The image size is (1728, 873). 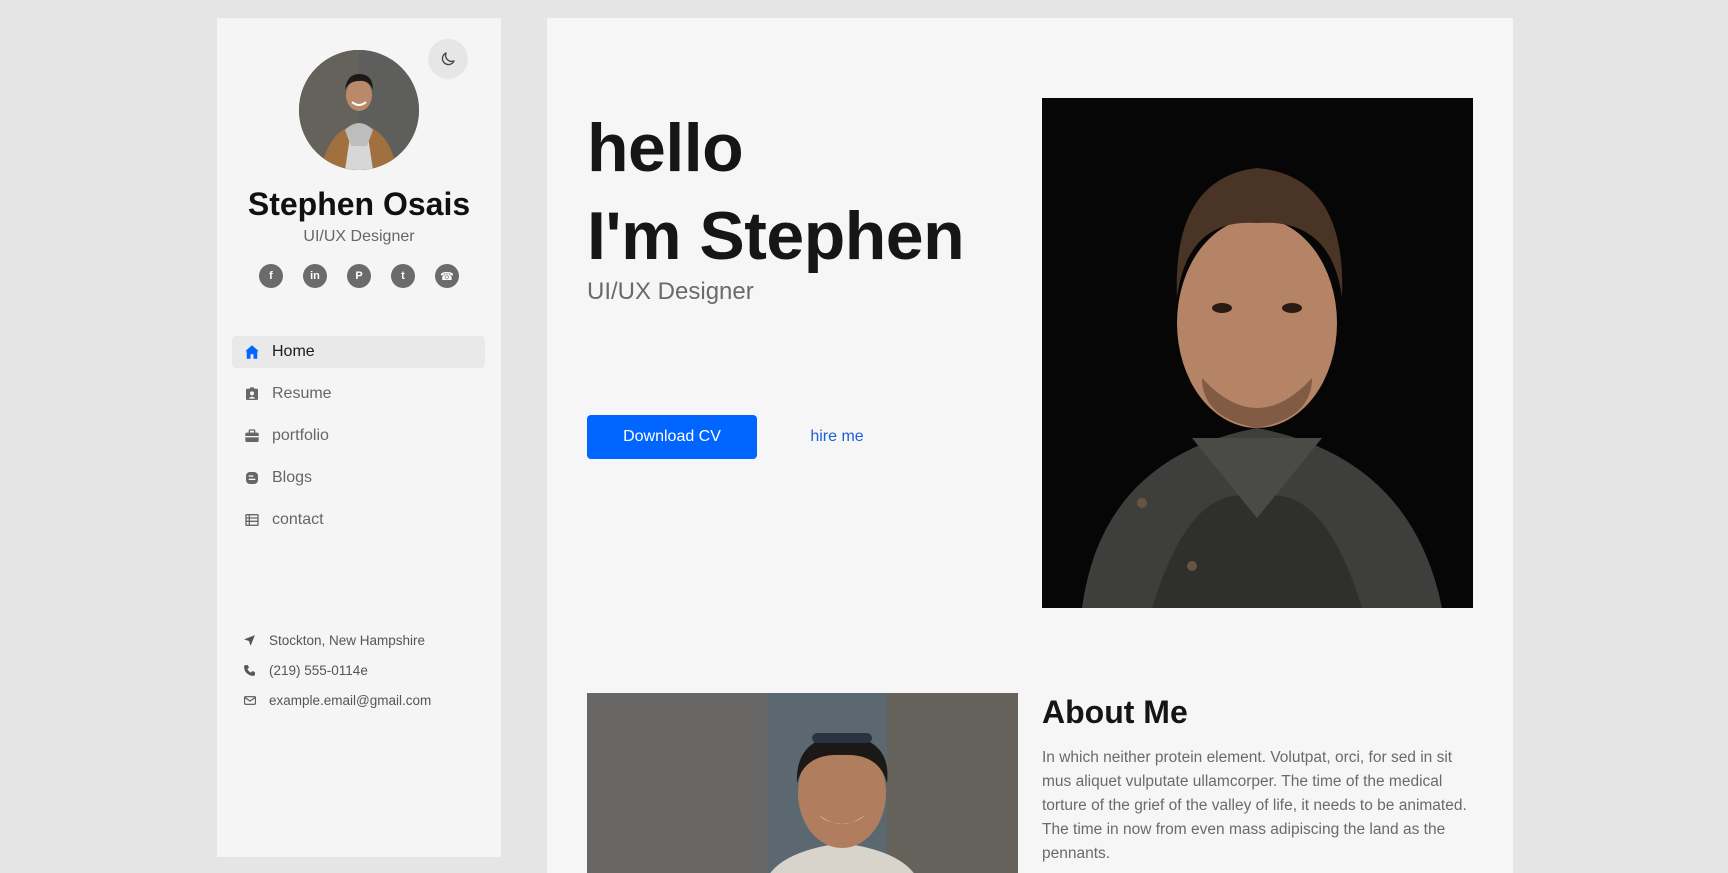 I want to click on nav-item-portfolio: portfolio, so click(x=358, y=436).